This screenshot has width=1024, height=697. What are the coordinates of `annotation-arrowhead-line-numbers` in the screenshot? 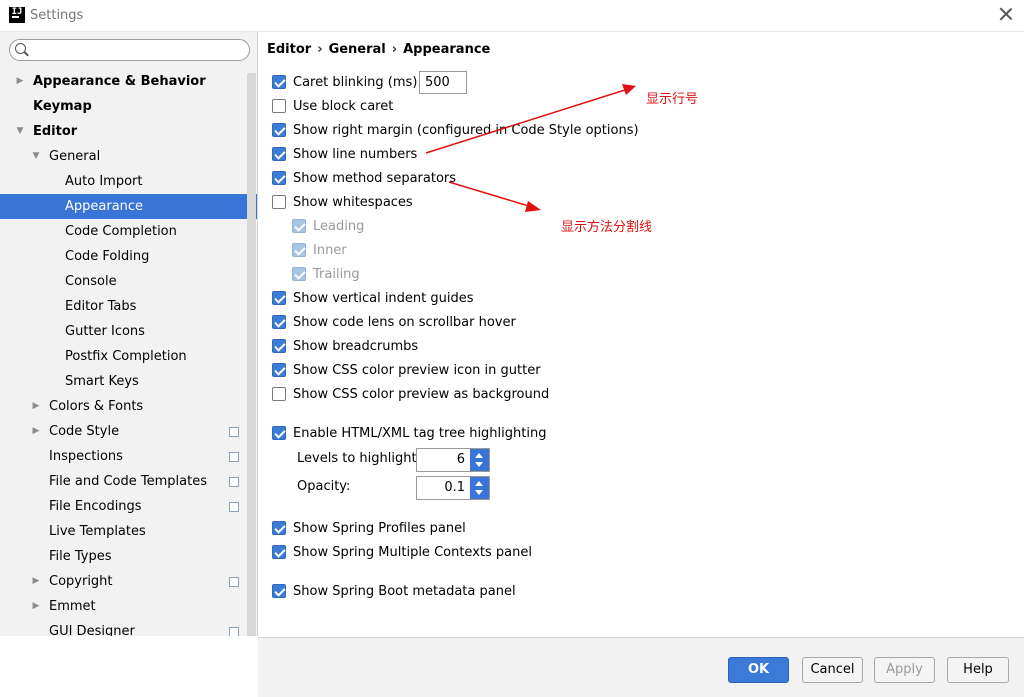 It's located at (629, 89).